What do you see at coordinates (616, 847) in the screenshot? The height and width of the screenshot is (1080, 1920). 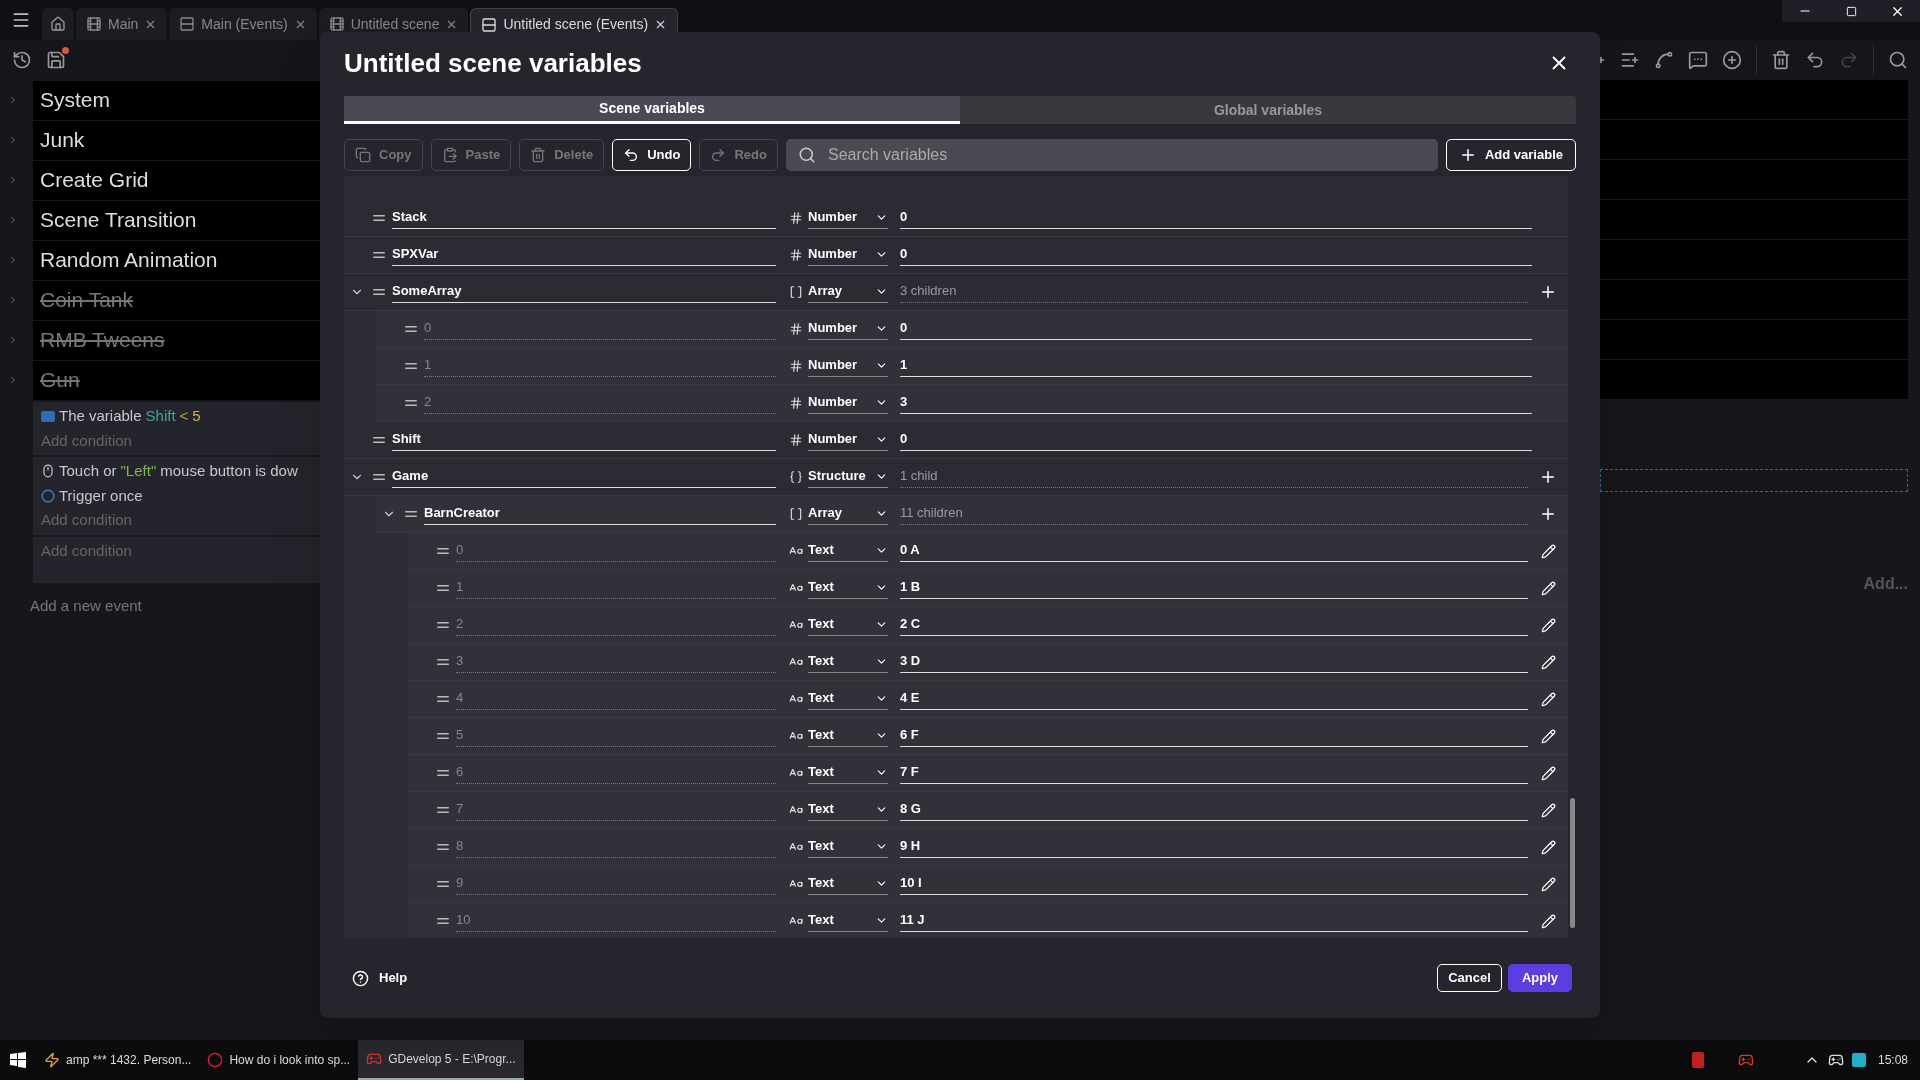 I see `index-field: 8` at bounding box center [616, 847].